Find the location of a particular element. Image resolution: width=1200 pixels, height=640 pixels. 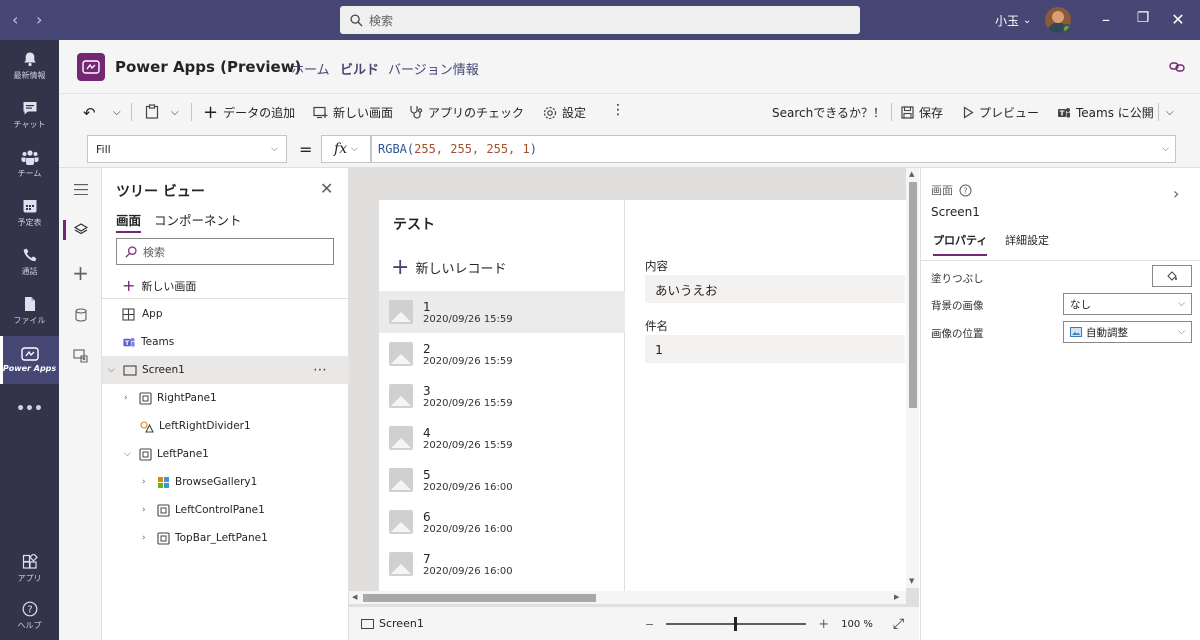

tree-node-browsegallery1: › BrowseGallery1 is located at coordinates (225, 482).